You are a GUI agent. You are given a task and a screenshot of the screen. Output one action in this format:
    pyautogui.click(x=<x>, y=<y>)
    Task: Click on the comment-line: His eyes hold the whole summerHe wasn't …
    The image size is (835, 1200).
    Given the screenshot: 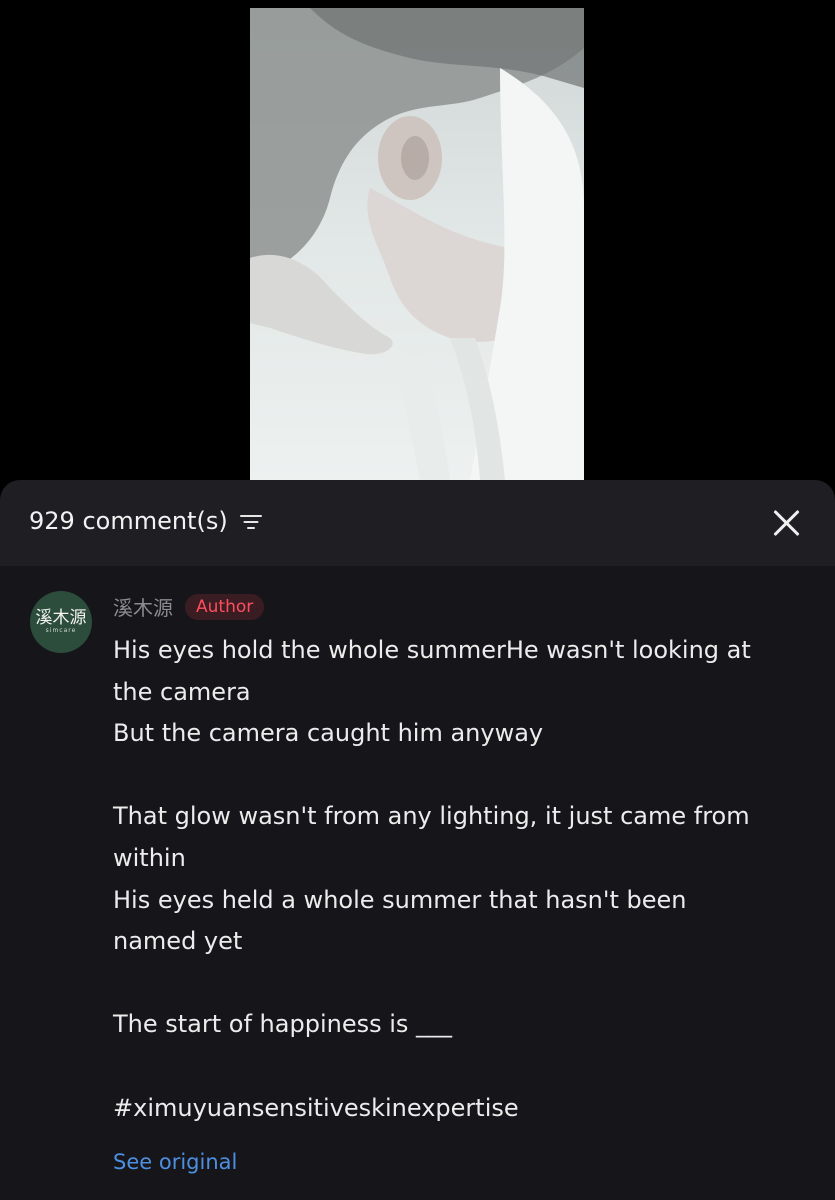 What is the action you would take?
    pyautogui.click(x=432, y=650)
    